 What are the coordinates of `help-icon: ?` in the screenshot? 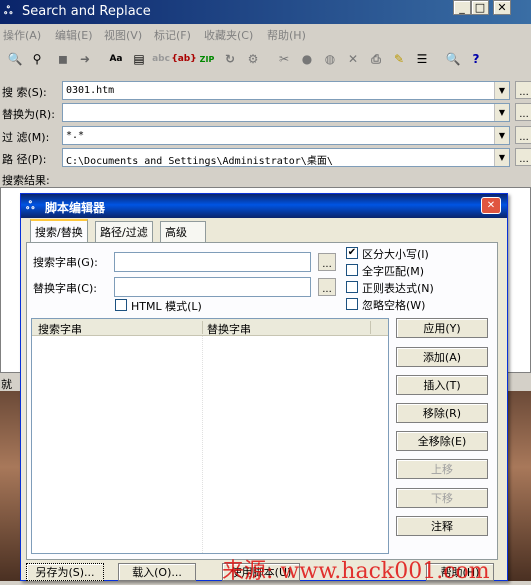 It's located at (476, 59).